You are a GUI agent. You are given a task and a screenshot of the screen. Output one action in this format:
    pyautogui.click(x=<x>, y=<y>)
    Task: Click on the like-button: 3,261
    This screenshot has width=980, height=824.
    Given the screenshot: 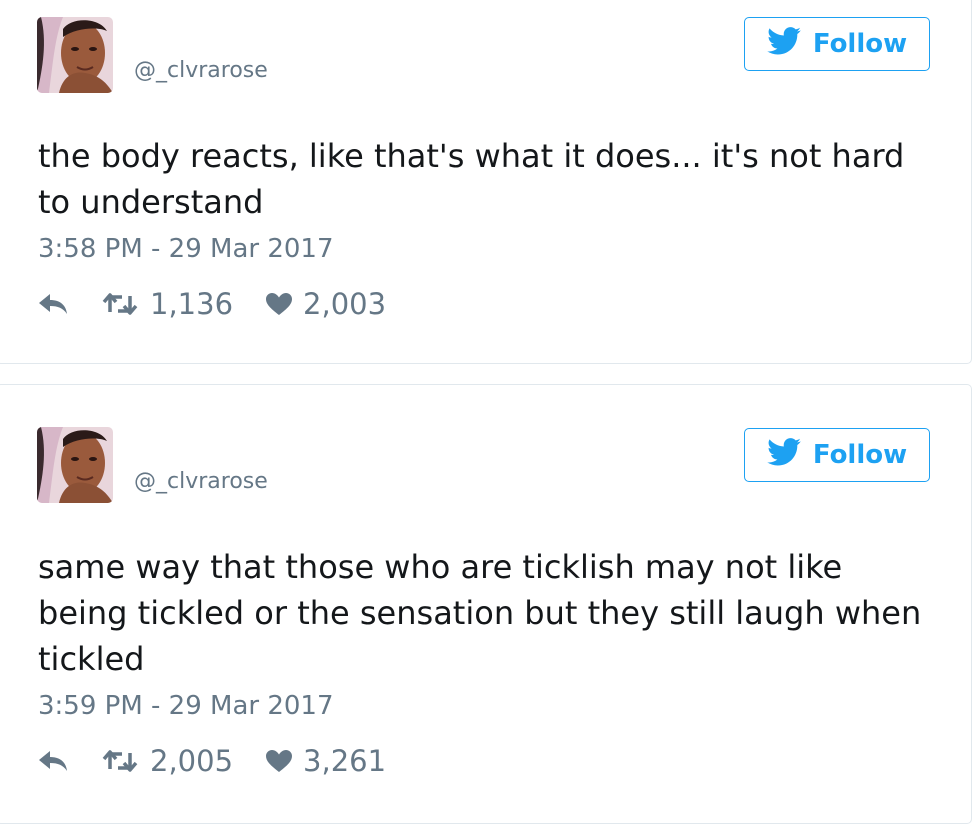 What is the action you would take?
    pyautogui.click(x=325, y=761)
    